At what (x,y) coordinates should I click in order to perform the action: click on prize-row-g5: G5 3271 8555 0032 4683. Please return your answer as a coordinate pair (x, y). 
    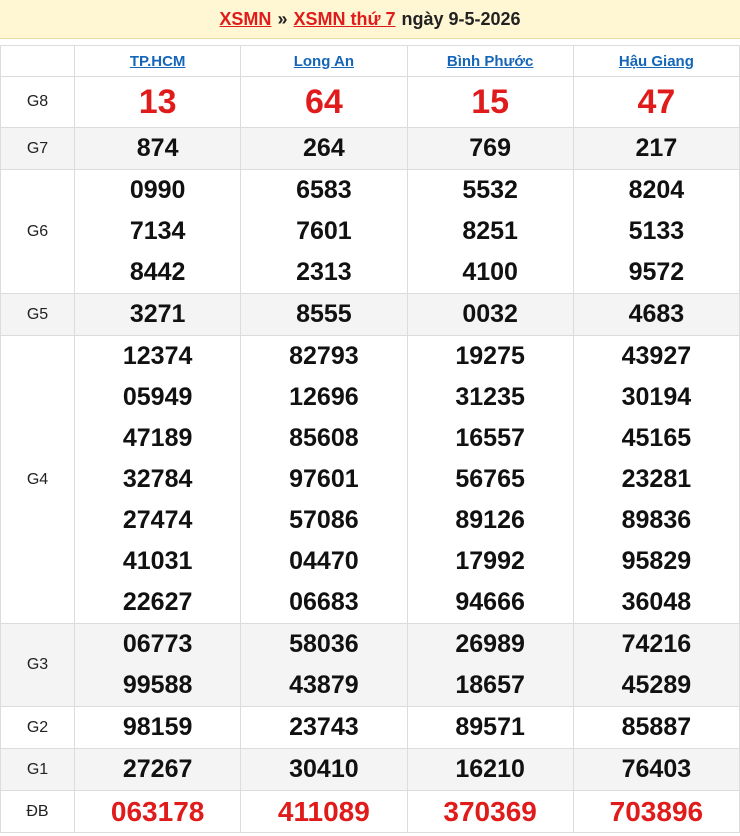
    Looking at the image, I should click on (370, 314).